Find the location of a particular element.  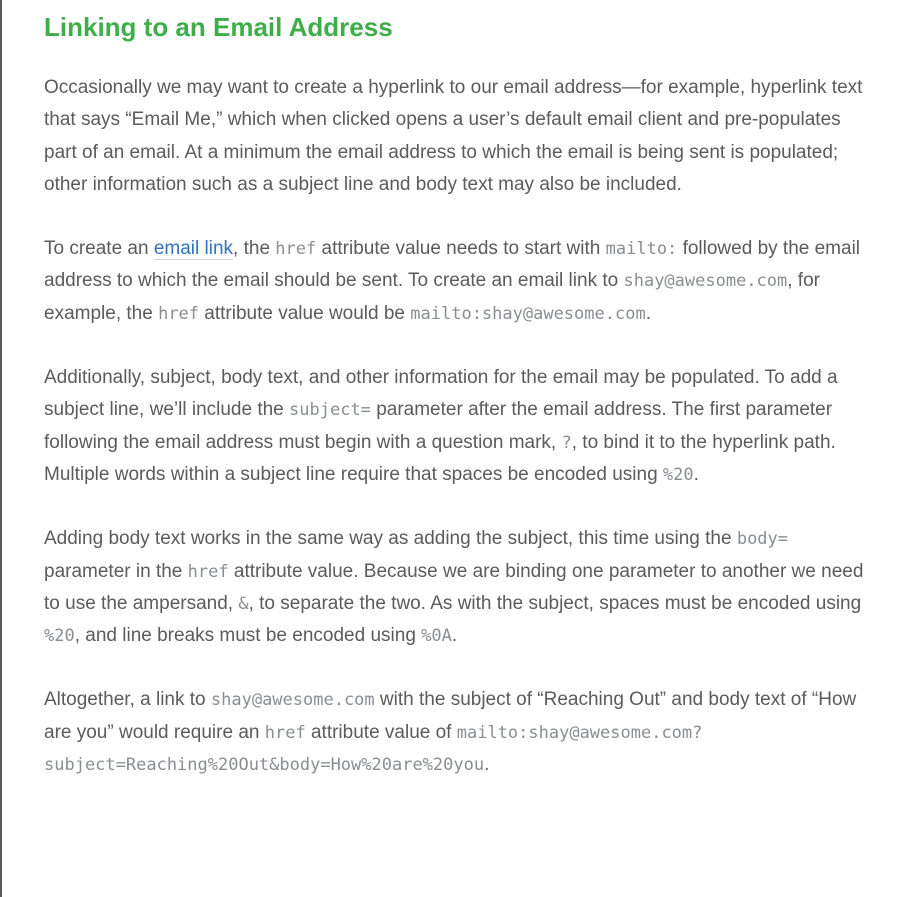

paragraph-text: parameter in the is located at coordinates (116, 571).